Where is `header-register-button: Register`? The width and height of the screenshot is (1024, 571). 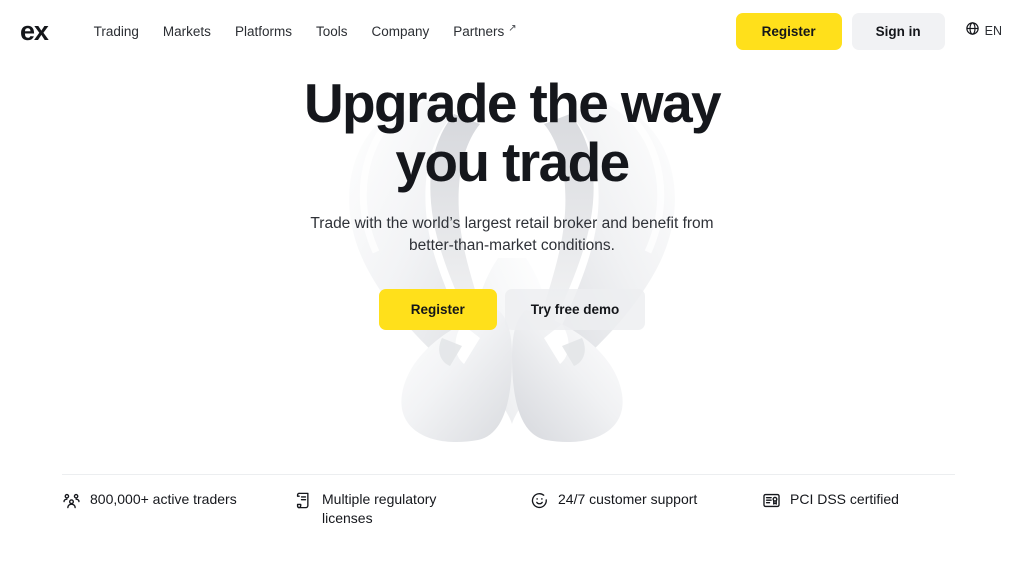 header-register-button: Register is located at coordinates (788, 31).